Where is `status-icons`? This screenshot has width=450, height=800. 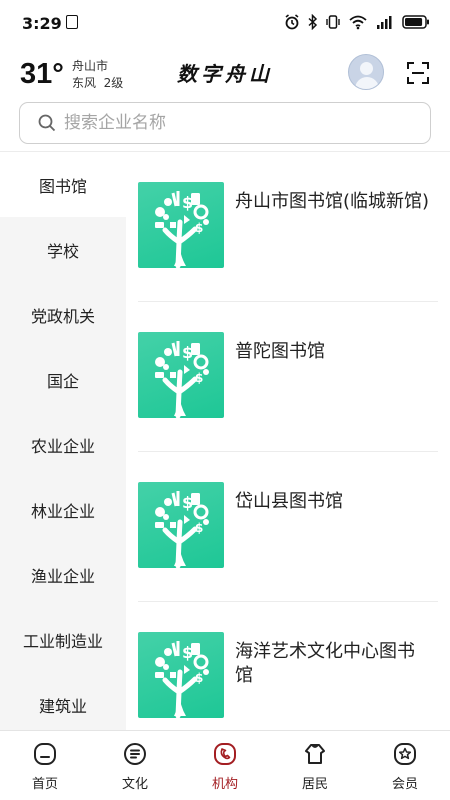 status-icons is located at coordinates (357, 22).